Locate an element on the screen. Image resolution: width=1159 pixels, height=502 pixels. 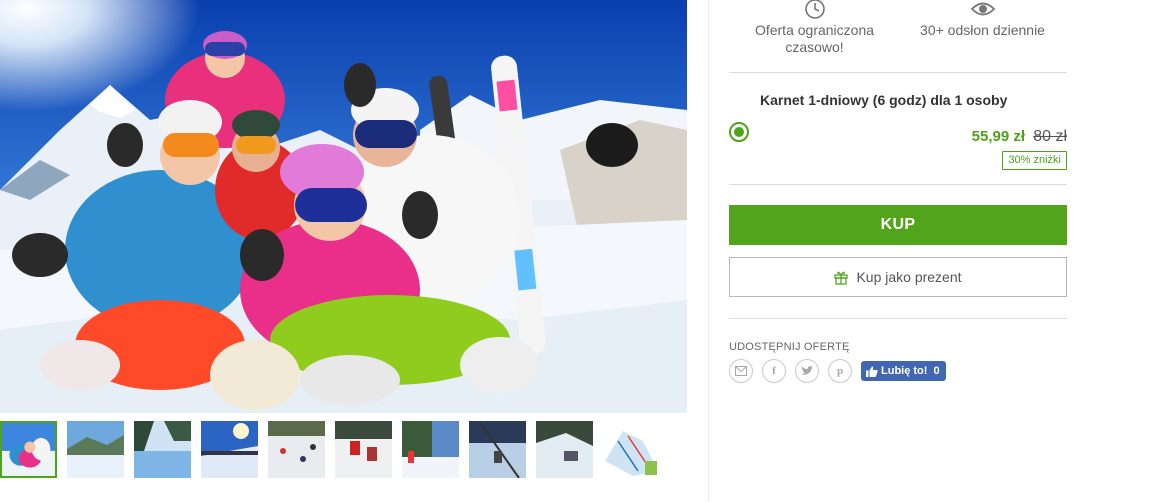
share-facebook-button: f is located at coordinates (774, 371).